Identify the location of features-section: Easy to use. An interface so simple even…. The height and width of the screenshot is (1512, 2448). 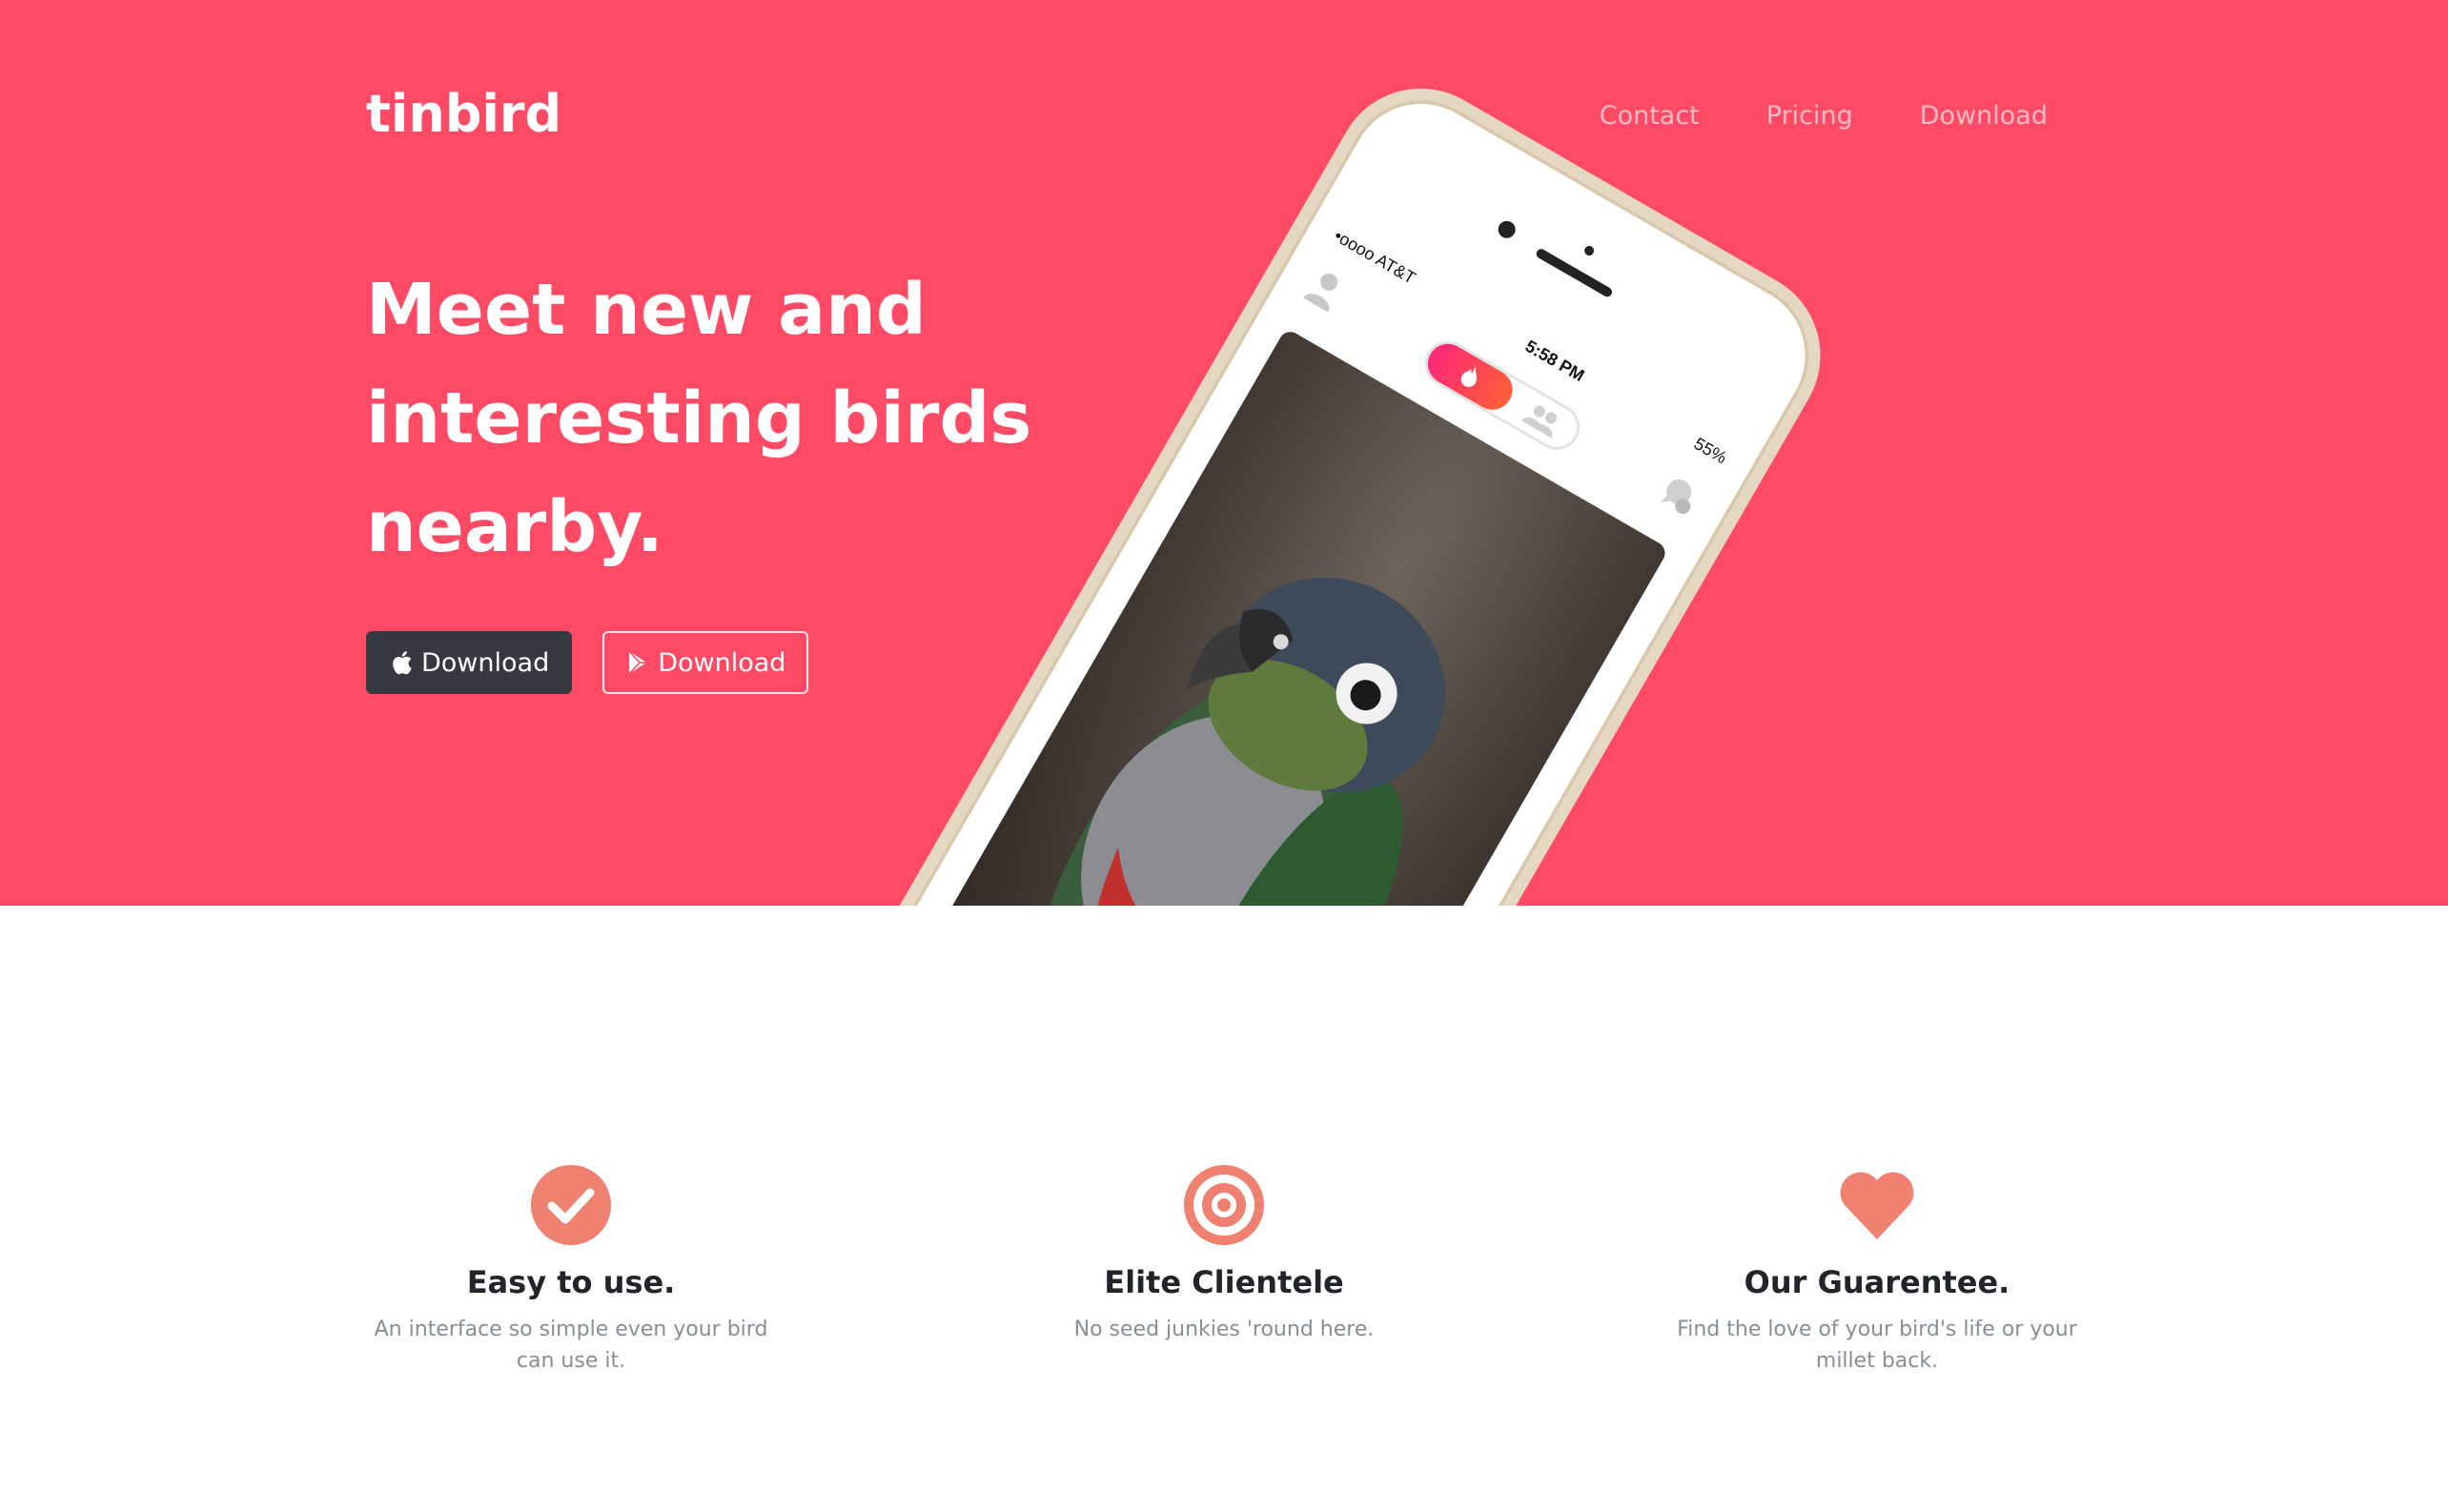
(1224, 1270).